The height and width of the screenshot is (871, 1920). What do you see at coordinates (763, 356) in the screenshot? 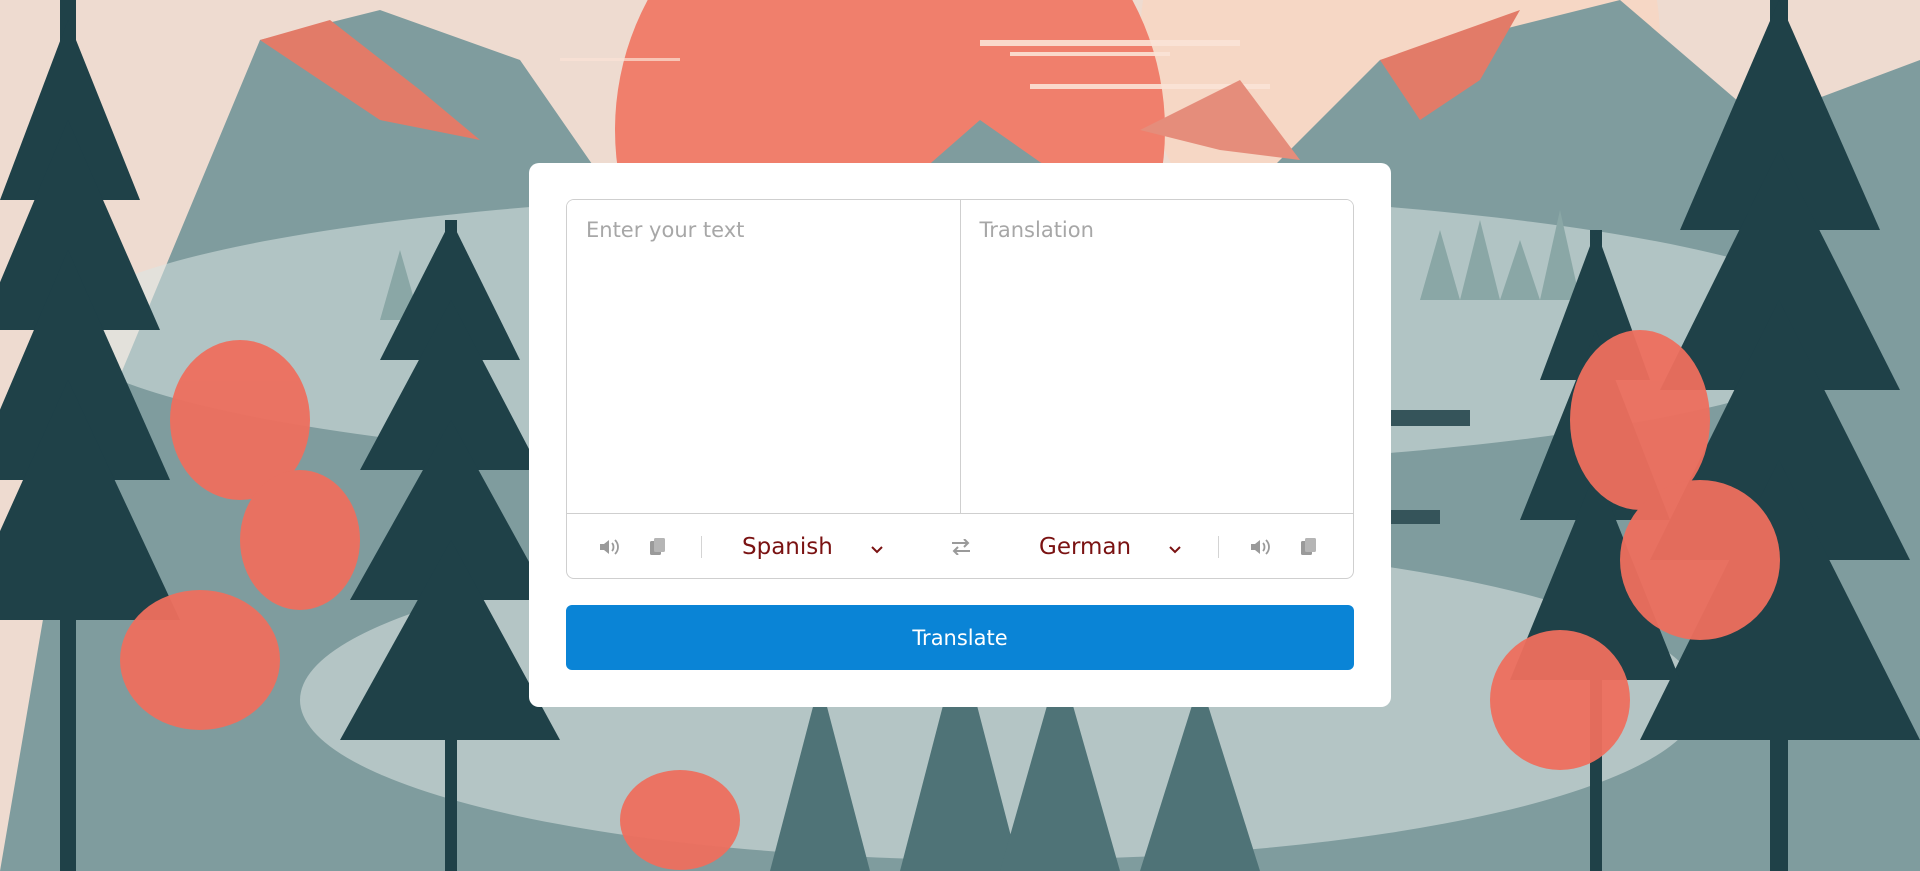
I see `source-text-input` at bounding box center [763, 356].